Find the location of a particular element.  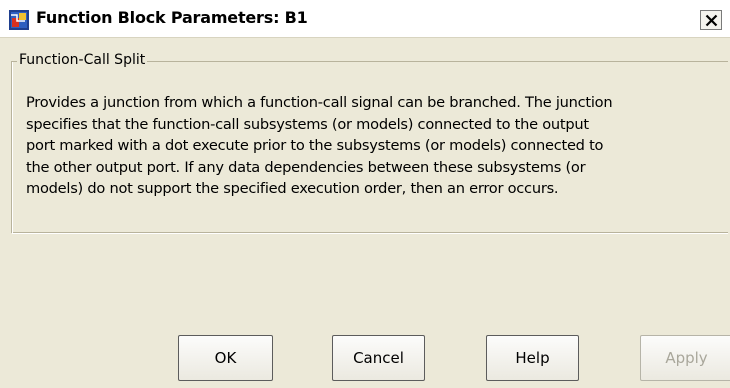

close-button is located at coordinates (711, 20).